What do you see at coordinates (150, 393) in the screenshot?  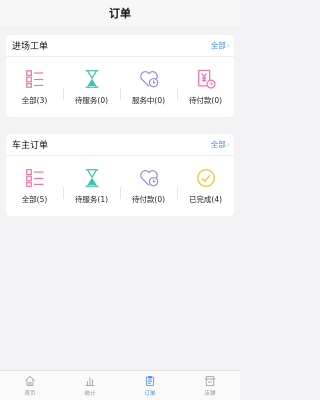 I see `tab-label: 订单` at bounding box center [150, 393].